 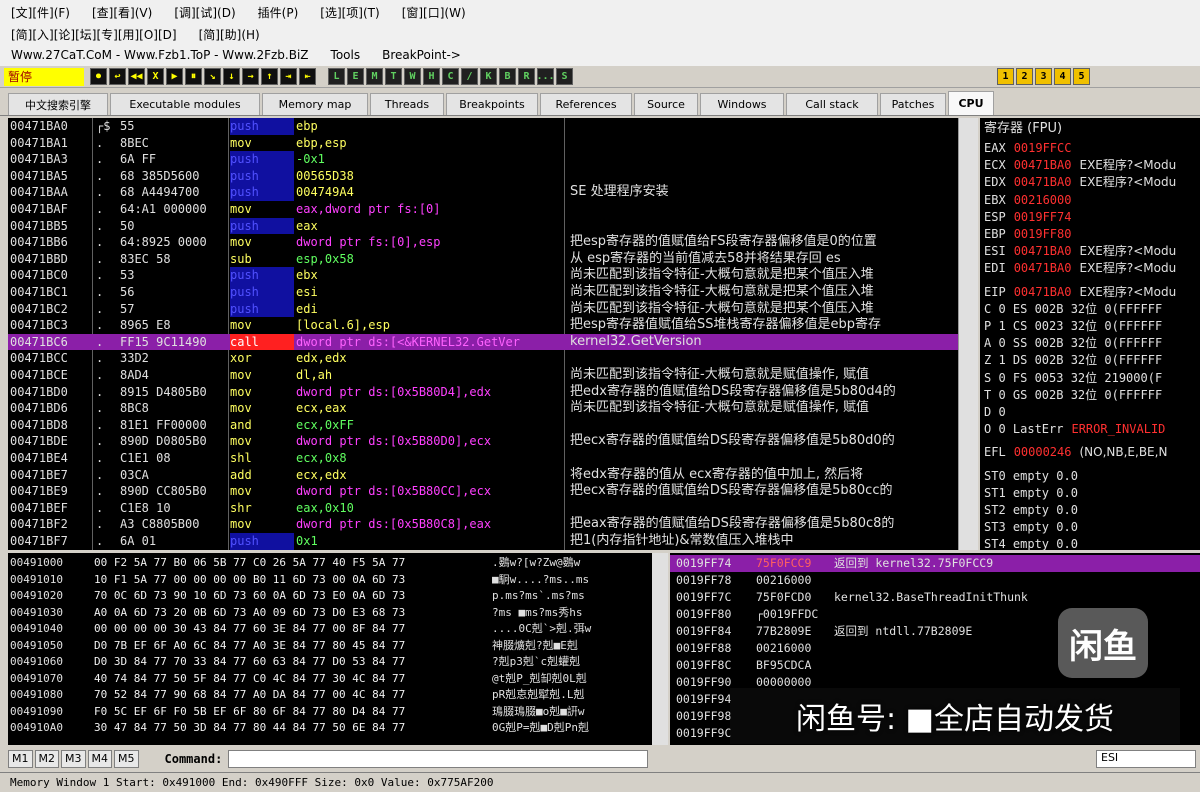 I want to click on memory-window-button: M1, so click(x=20, y=759).